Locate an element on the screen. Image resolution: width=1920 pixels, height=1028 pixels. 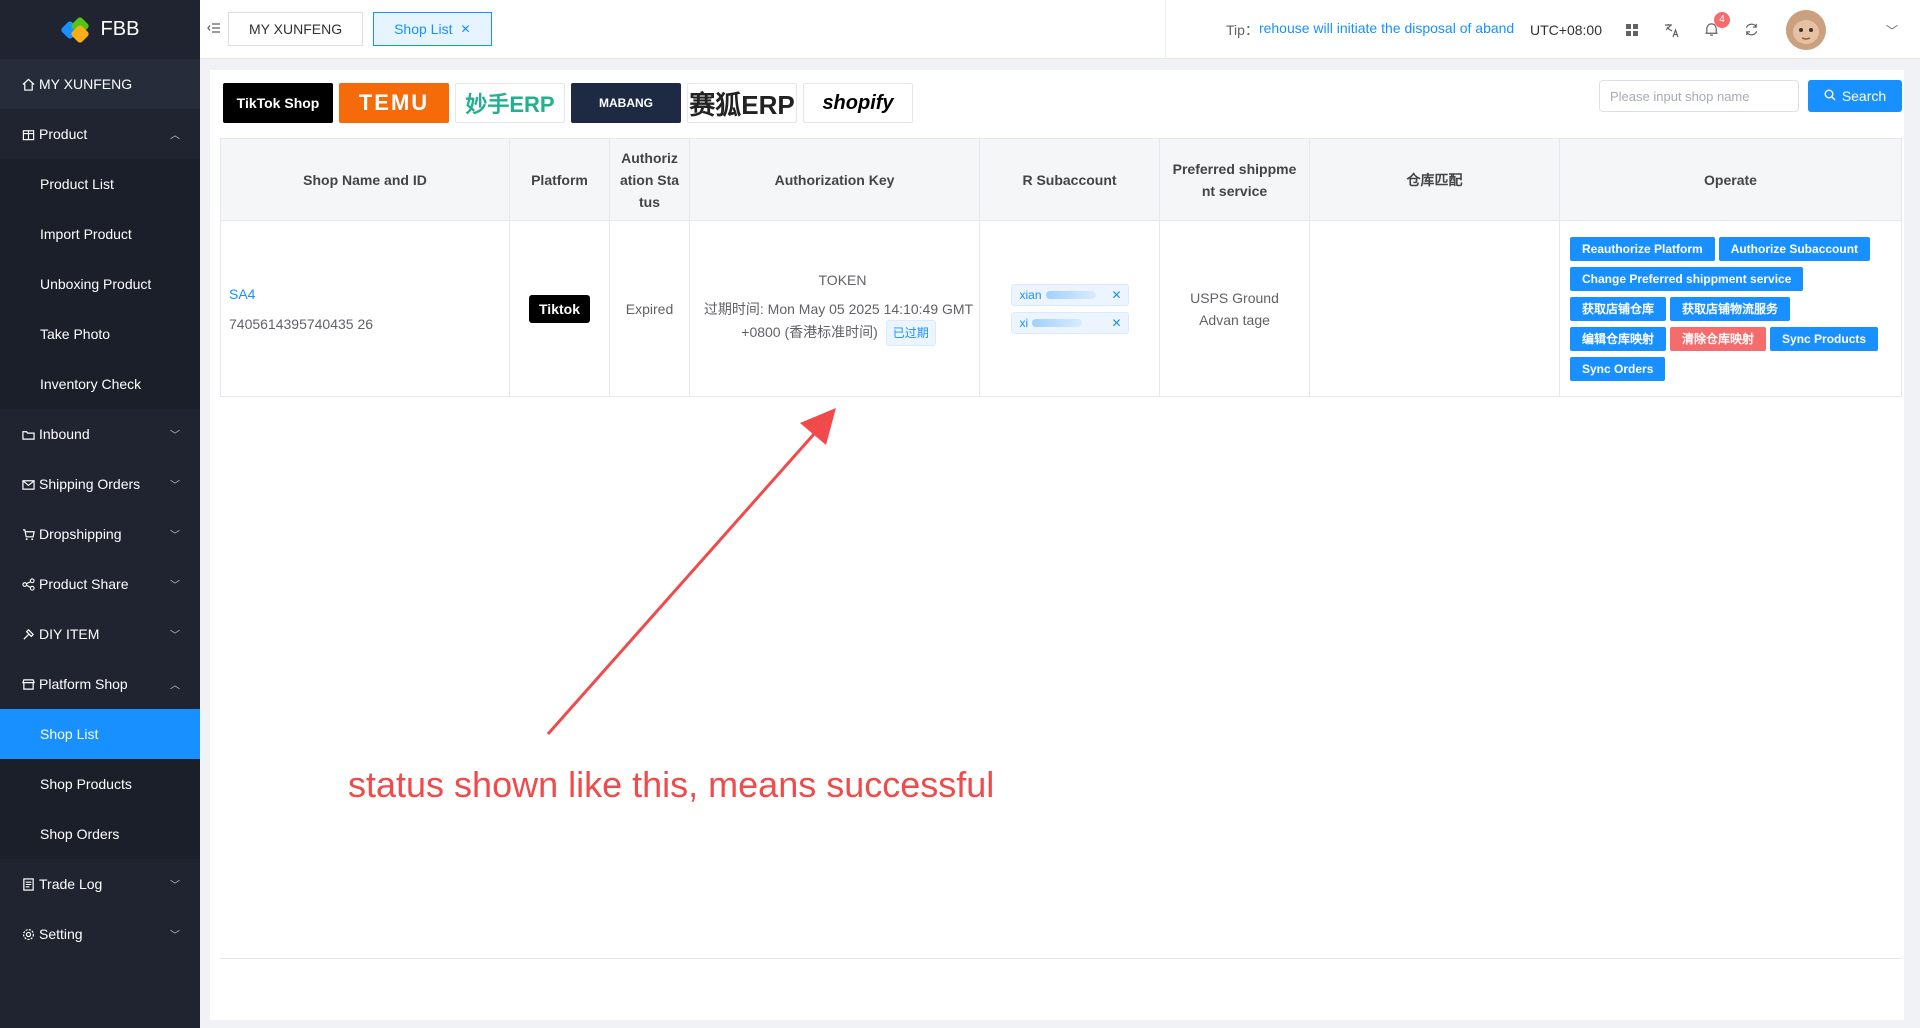
shipping-service-cell: USPS Ground Advan tage is located at coordinates (1234, 308).